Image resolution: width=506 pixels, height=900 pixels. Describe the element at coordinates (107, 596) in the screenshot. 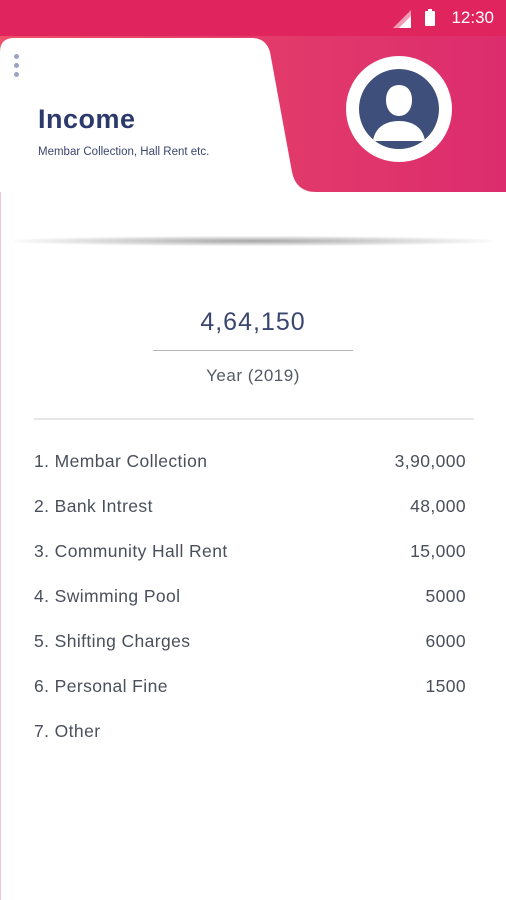

I see `item-label: 4. Swimming Pool` at that location.